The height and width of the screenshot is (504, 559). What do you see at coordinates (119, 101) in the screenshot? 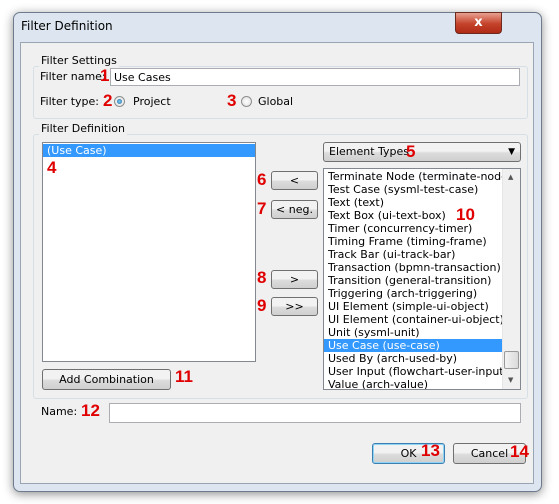
I see `project-radio` at bounding box center [119, 101].